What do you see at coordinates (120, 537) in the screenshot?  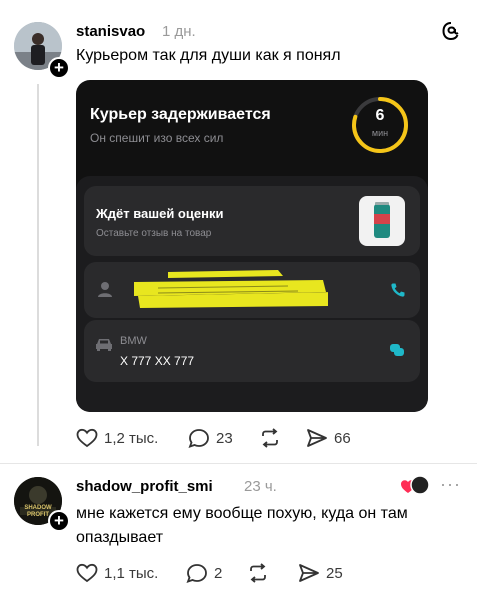 I see `reply-text-line2: опаздывает` at bounding box center [120, 537].